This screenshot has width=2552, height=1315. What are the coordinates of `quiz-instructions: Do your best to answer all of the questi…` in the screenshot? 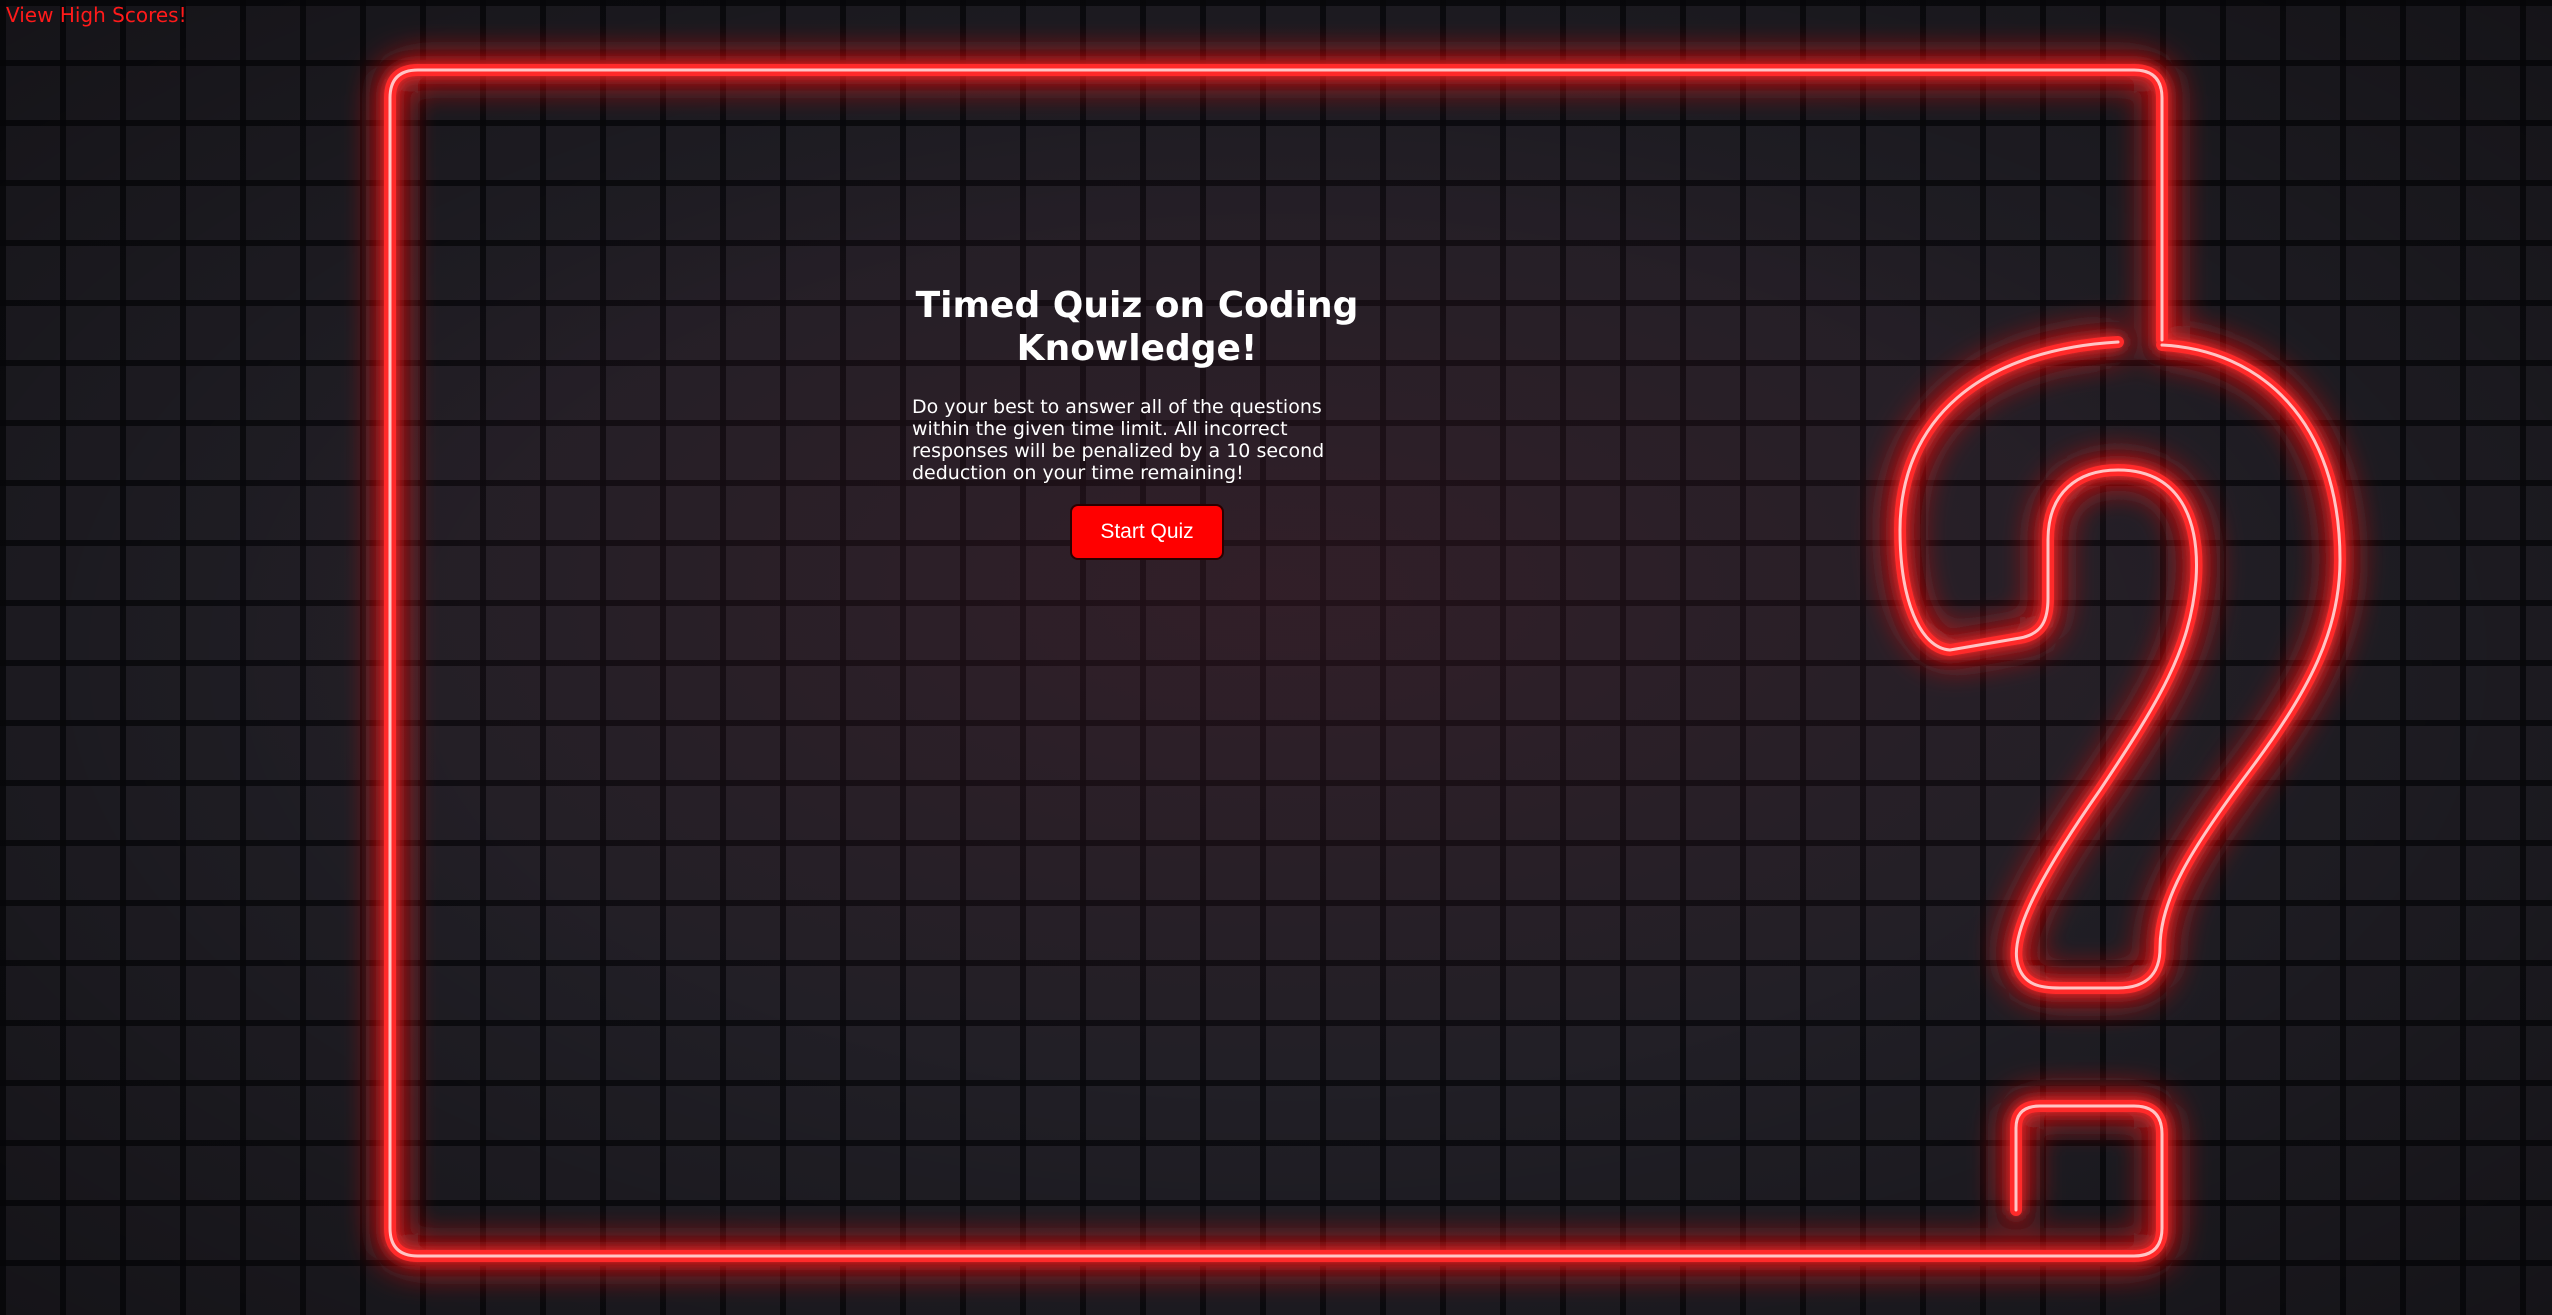 It's located at (1118, 440).